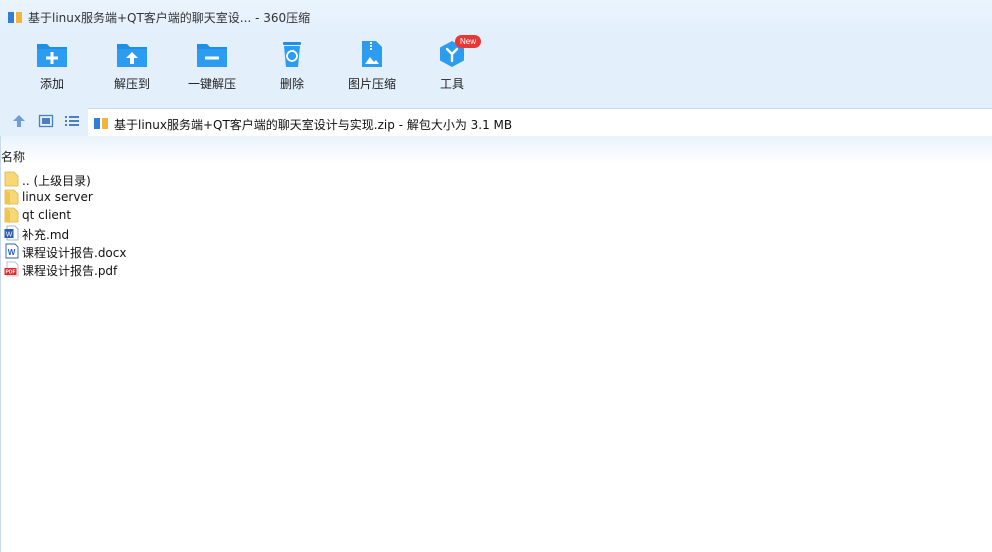 The height and width of the screenshot is (552, 992). Describe the element at coordinates (11, 273) in the screenshot. I see `svg-text: PDF` at that location.